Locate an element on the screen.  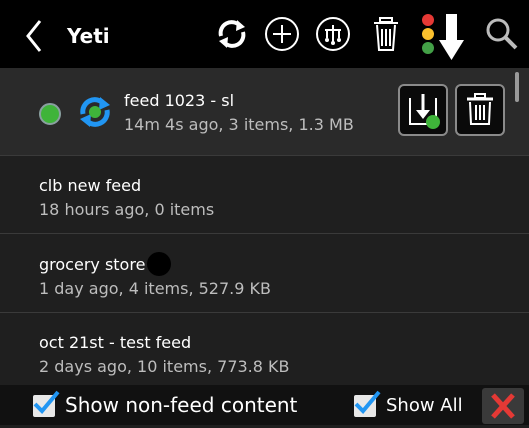
network-icon is located at coordinates (333, 34).